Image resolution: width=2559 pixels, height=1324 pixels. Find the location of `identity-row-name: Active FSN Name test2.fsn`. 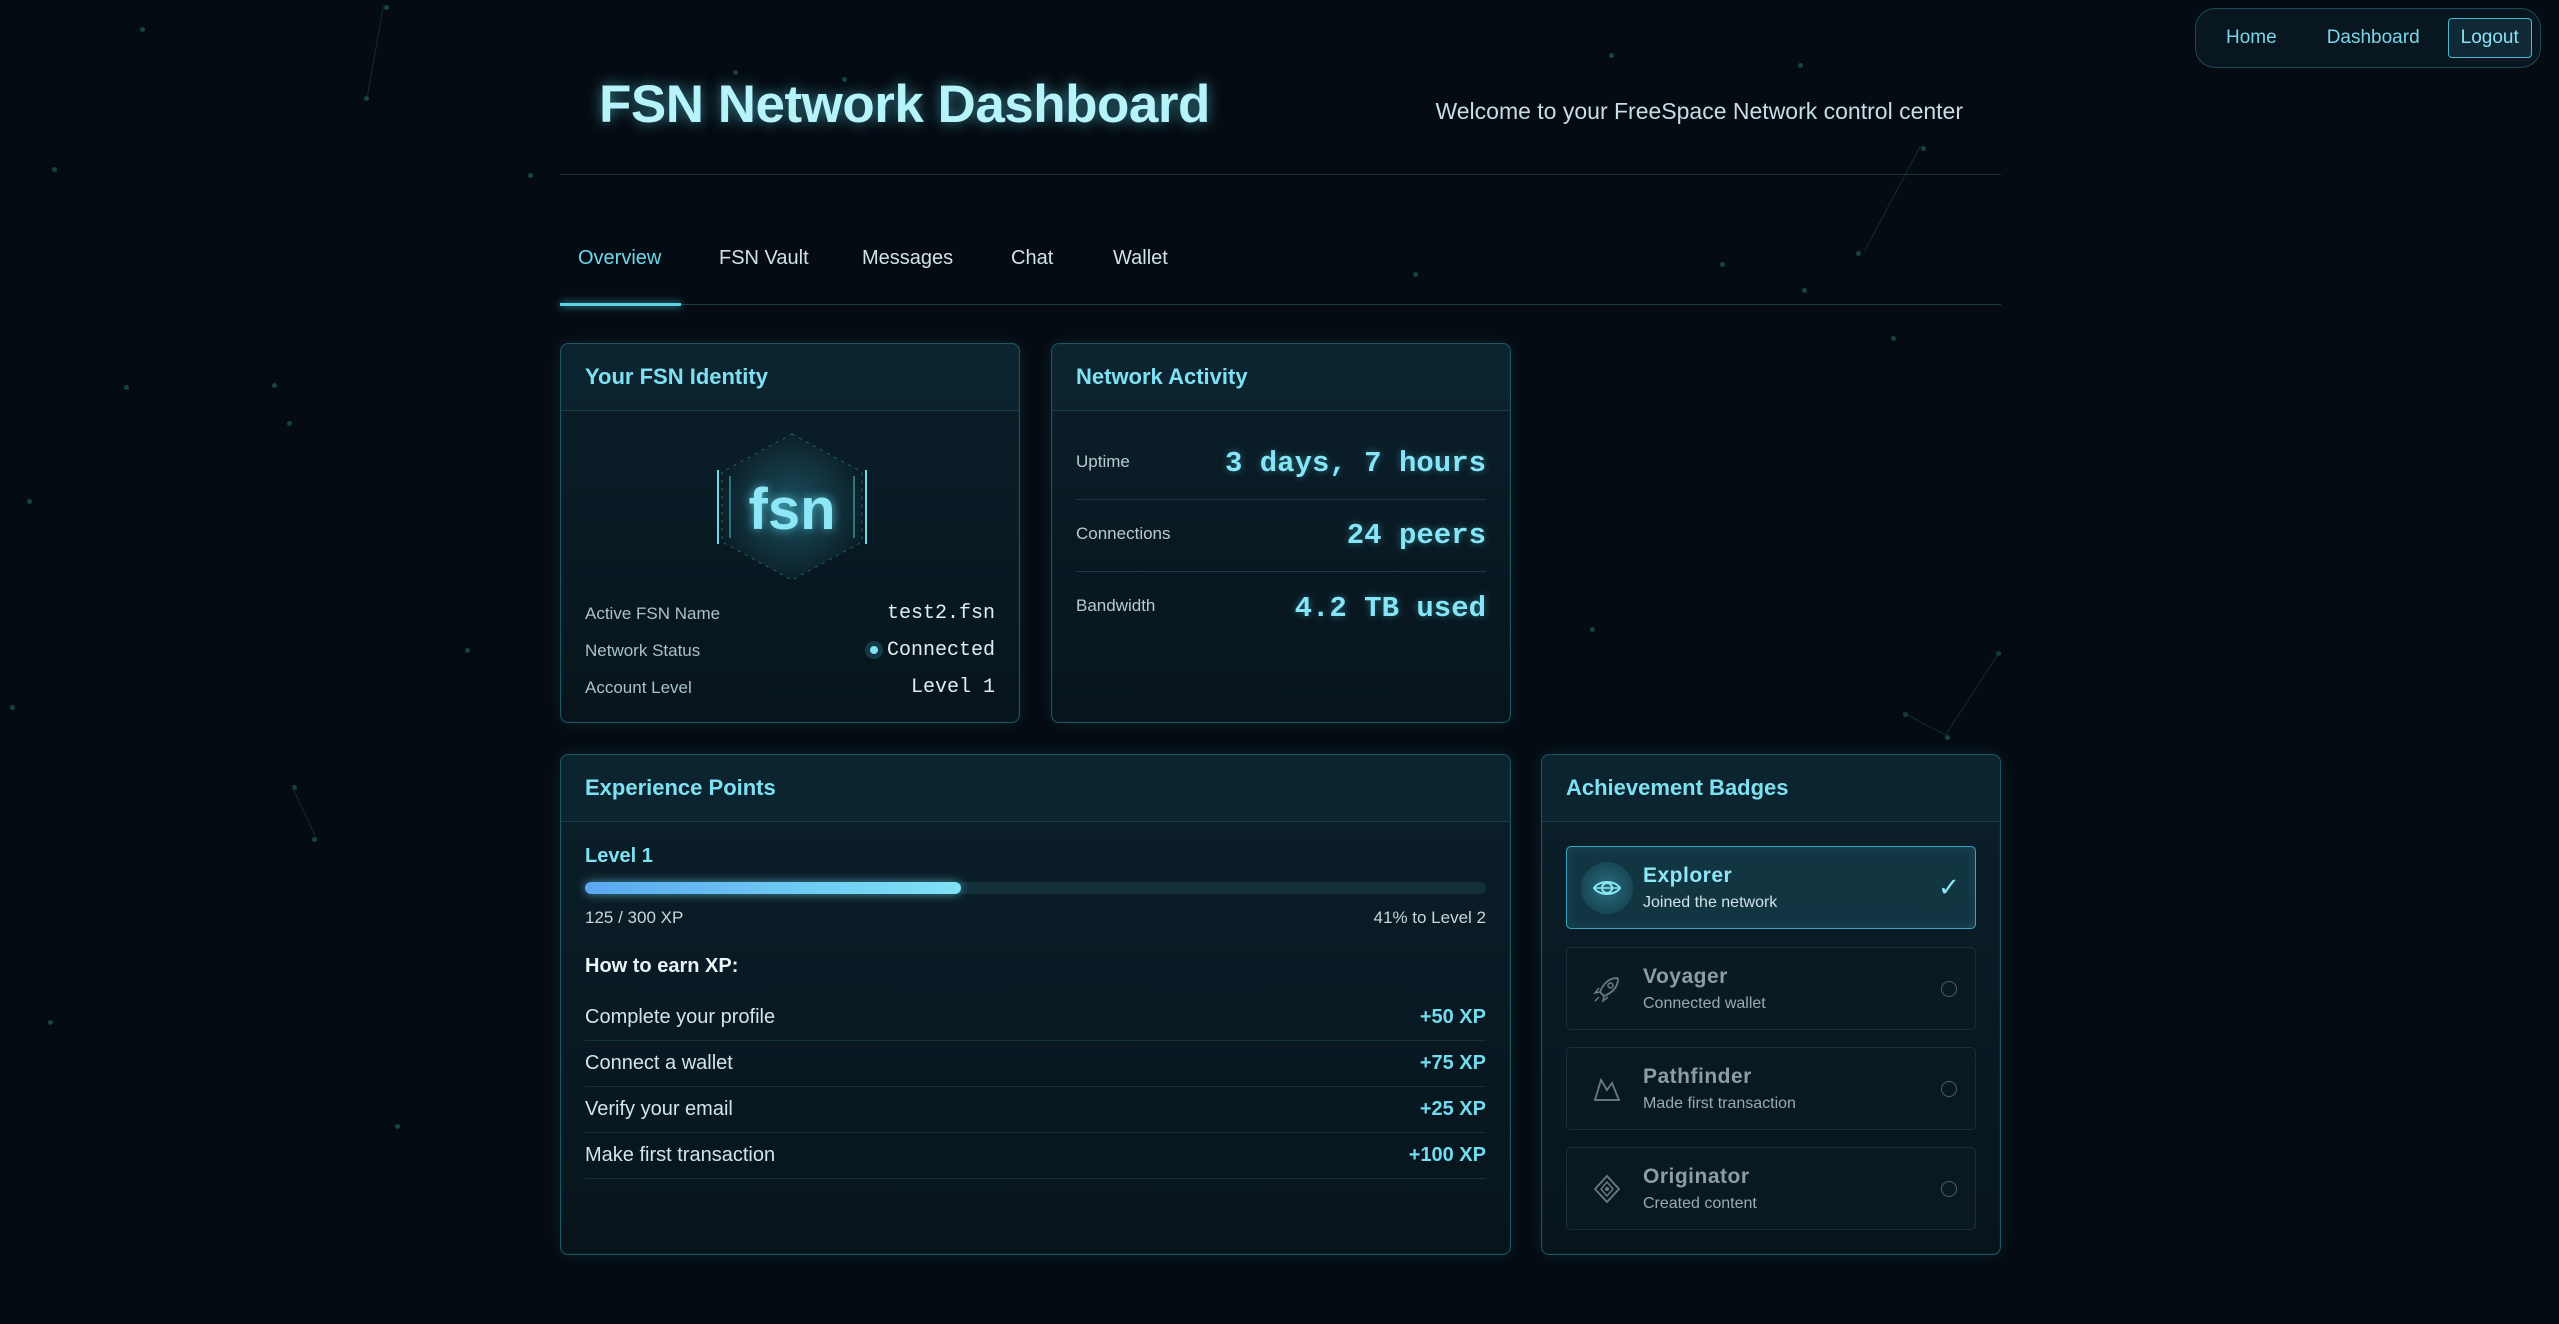

identity-row-name: Active FSN Name test2.fsn is located at coordinates (790, 613).